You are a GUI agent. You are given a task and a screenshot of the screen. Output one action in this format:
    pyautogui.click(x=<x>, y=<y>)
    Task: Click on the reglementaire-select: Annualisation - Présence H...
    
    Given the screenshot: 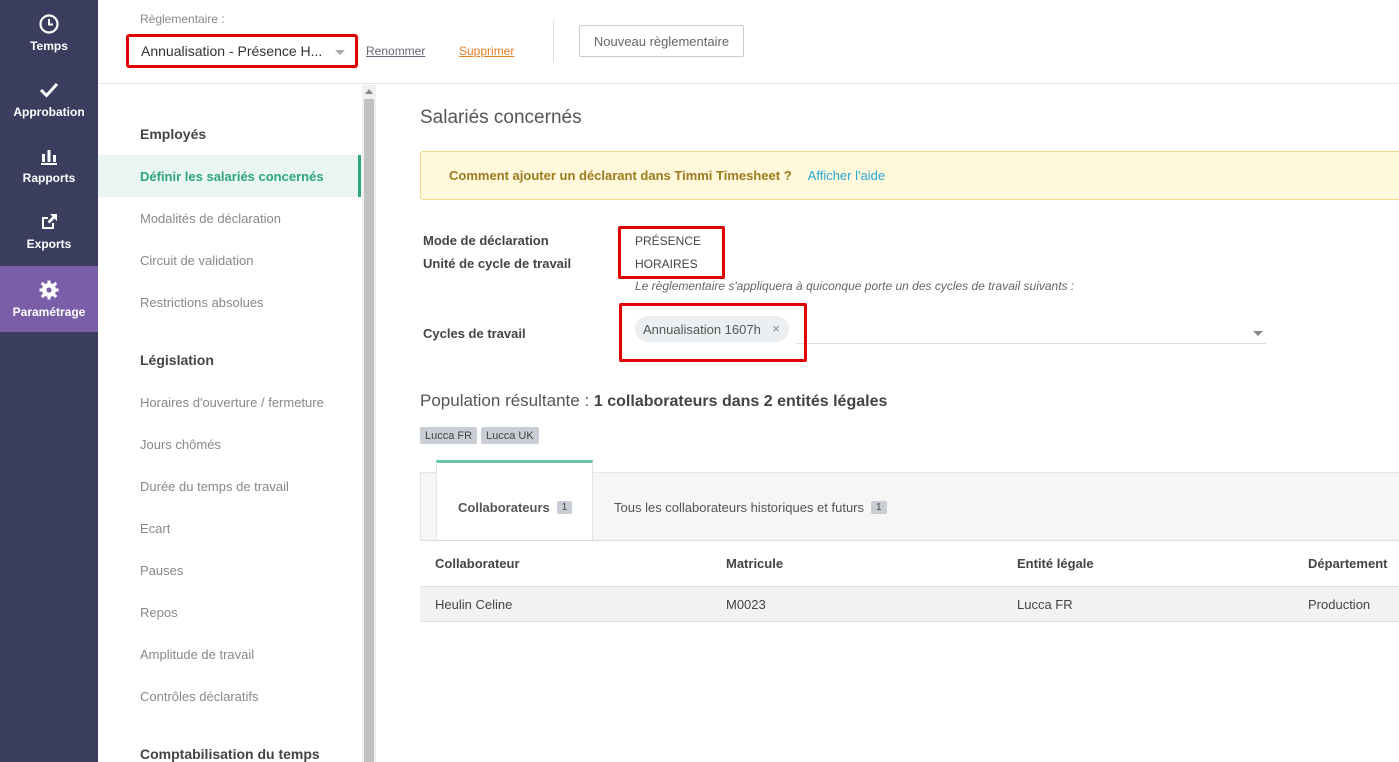 What is the action you would take?
    pyautogui.click(x=242, y=51)
    